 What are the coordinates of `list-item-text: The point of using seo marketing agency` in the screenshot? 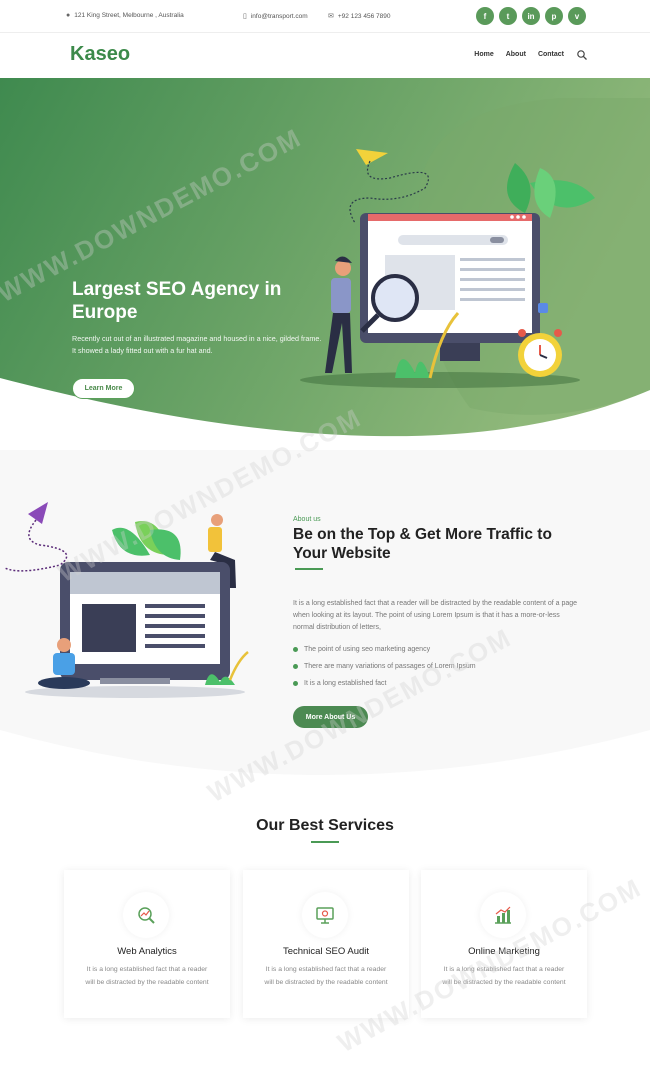 It's located at (367, 649).